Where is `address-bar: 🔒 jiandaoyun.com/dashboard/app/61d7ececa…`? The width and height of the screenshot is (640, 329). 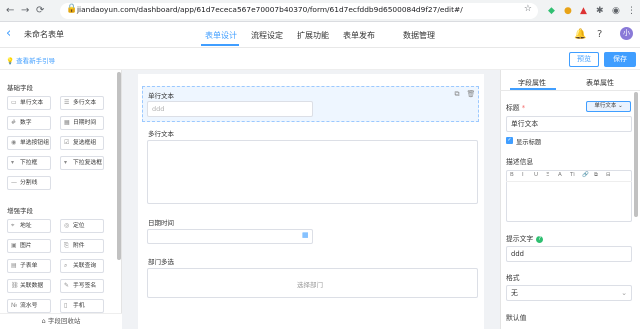 address-bar: 🔒 jiandaoyun.com/dashboard/app/61d7ececa… is located at coordinates (299, 11).